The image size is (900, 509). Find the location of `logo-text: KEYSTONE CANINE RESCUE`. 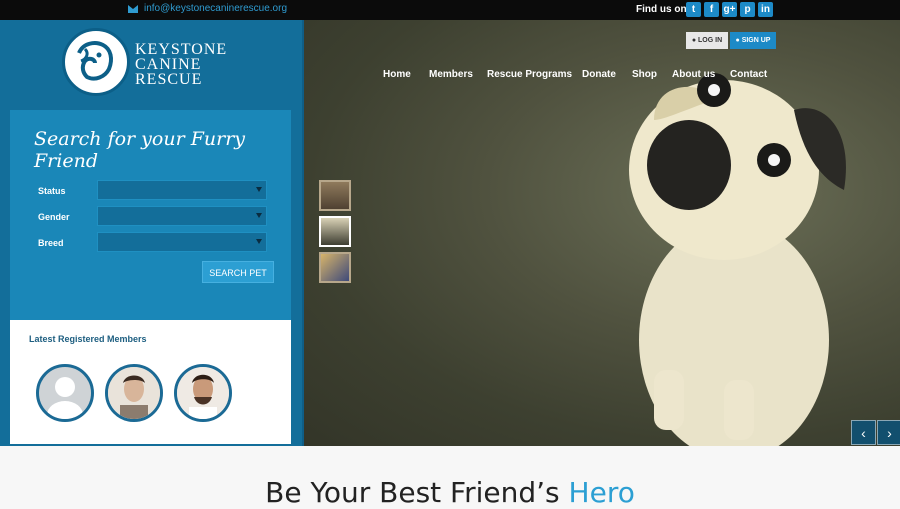

logo-text: KEYSTONE CANINE RESCUE is located at coordinates (181, 64).